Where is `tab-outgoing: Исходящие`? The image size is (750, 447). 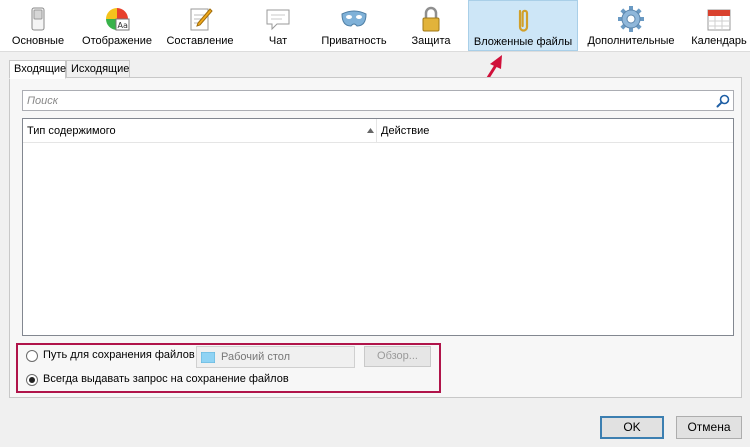
tab-outgoing: Исходящие is located at coordinates (98, 69).